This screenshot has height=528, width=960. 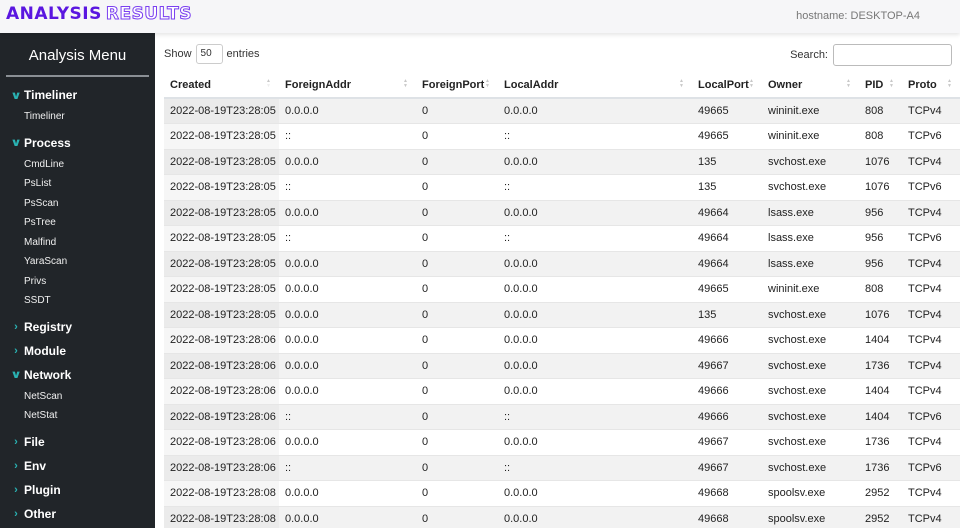 What do you see at coordinates (77, 301) in the screenshot?
I see `sidebar-item-ssdt: SSDT` at bounding box center [77, 301].